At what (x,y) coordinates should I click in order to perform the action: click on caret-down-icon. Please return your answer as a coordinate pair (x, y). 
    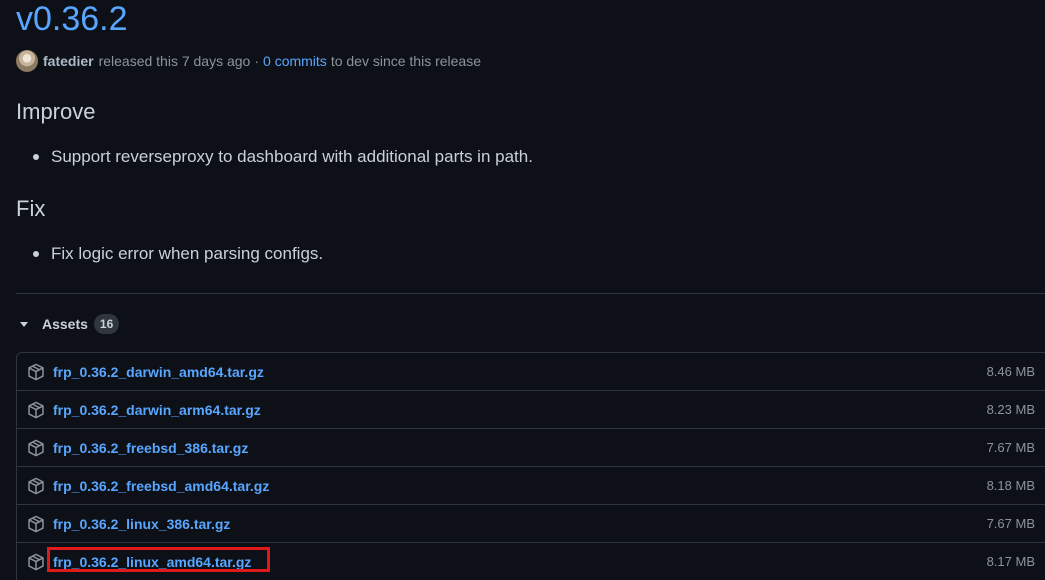
    Looking at the image, I should click on (24, 324).